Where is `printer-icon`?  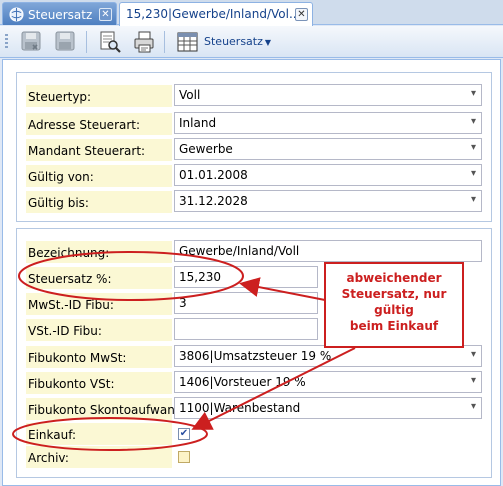 printer-icon is located at coordinates (144, 42).